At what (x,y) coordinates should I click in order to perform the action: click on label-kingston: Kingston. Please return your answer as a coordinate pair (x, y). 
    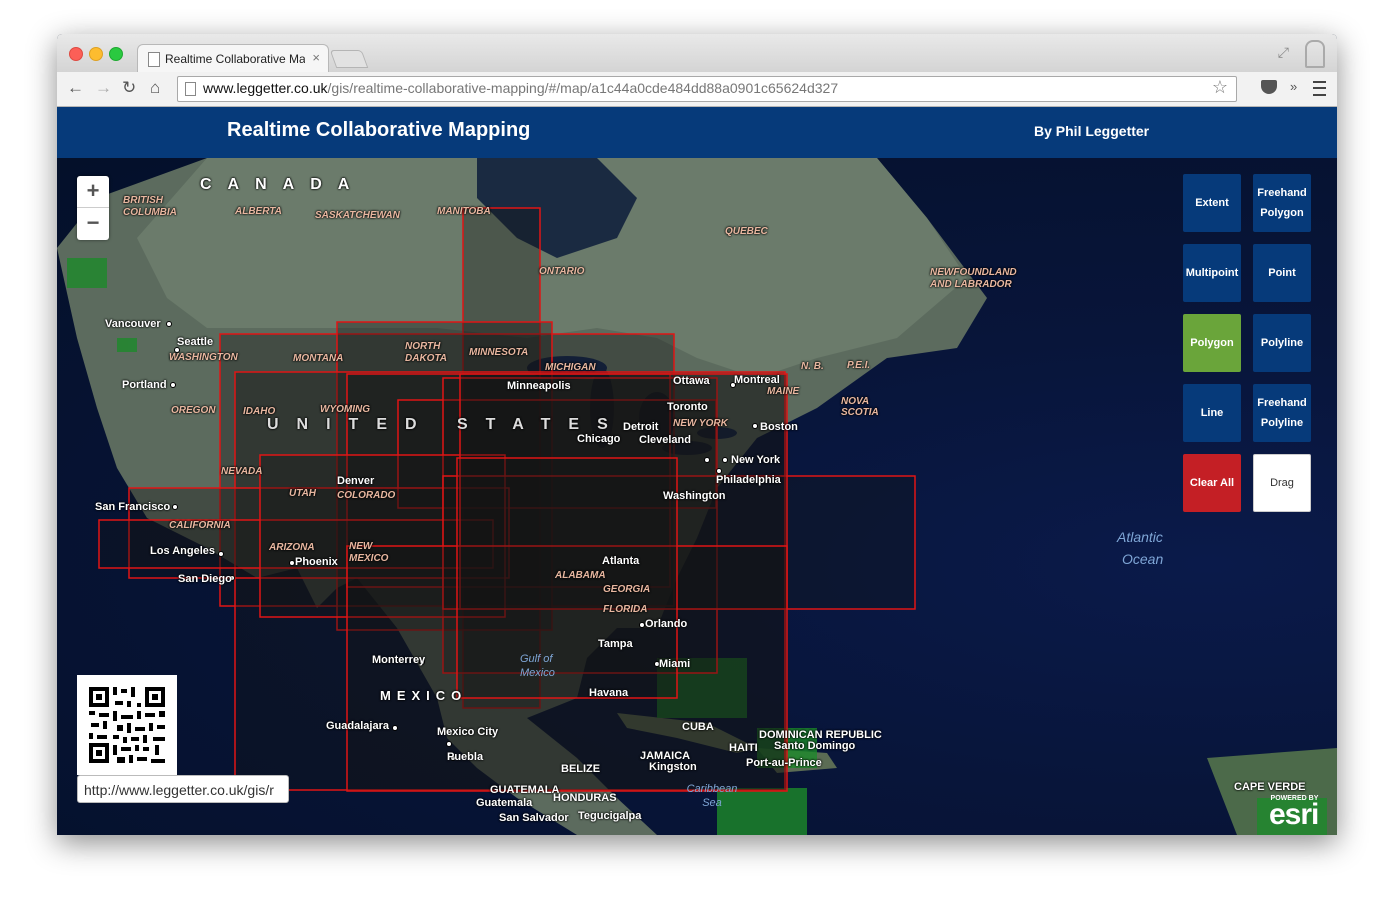
    Looking at the image, I should click on (673, 767).